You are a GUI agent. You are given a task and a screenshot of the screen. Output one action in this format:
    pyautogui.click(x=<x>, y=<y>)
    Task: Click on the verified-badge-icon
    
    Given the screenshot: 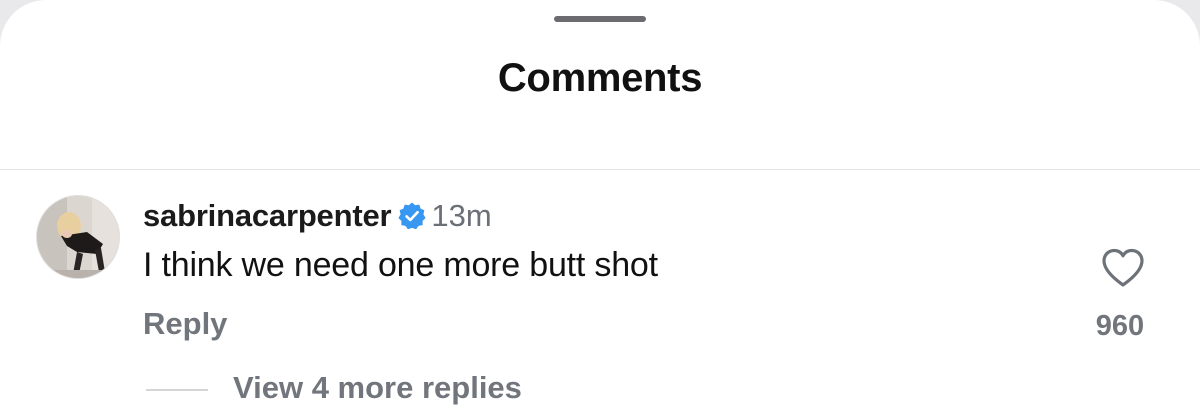 What is the action you would take?
    pyautogui.click(x=412, y=216)
    